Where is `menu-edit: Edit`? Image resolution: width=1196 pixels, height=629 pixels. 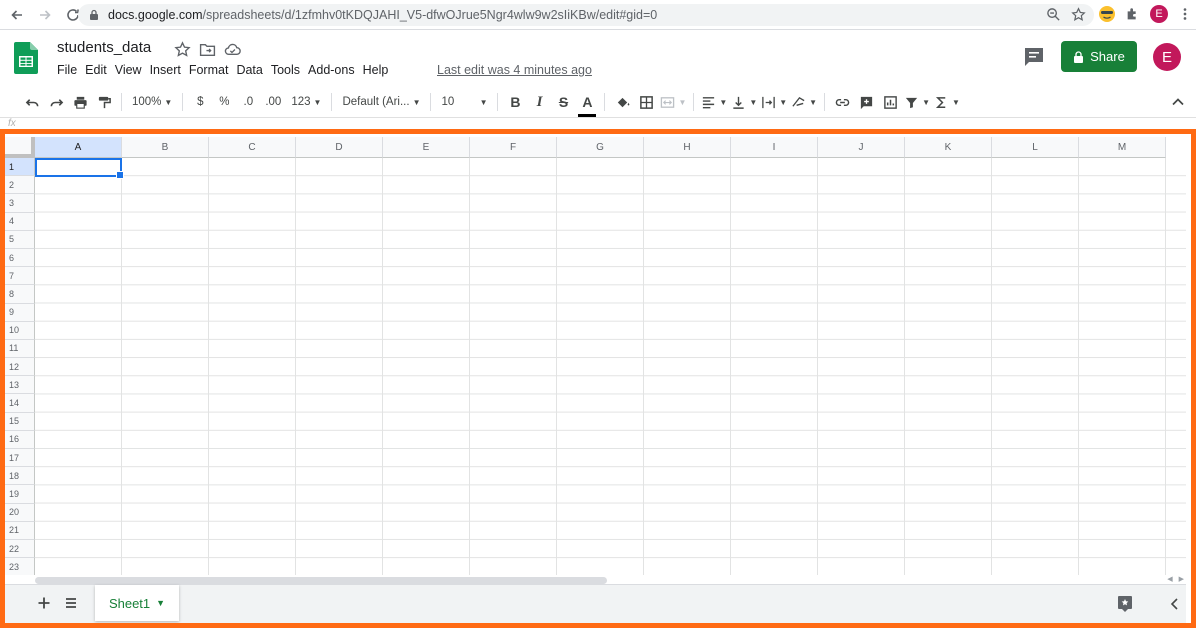
menu-edit: Edit is located at coordinates (96, 70).